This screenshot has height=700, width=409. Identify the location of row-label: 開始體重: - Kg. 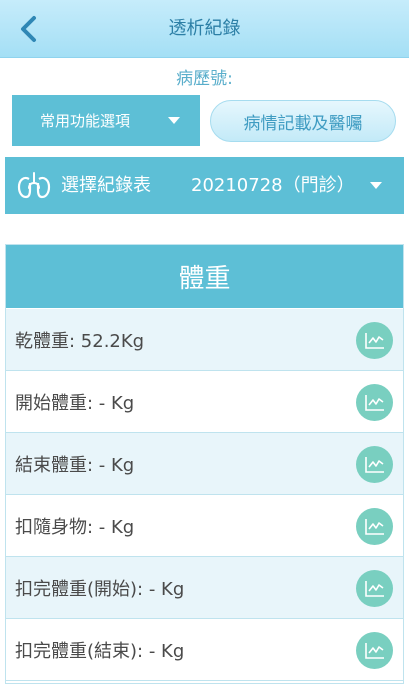
(75, 403).